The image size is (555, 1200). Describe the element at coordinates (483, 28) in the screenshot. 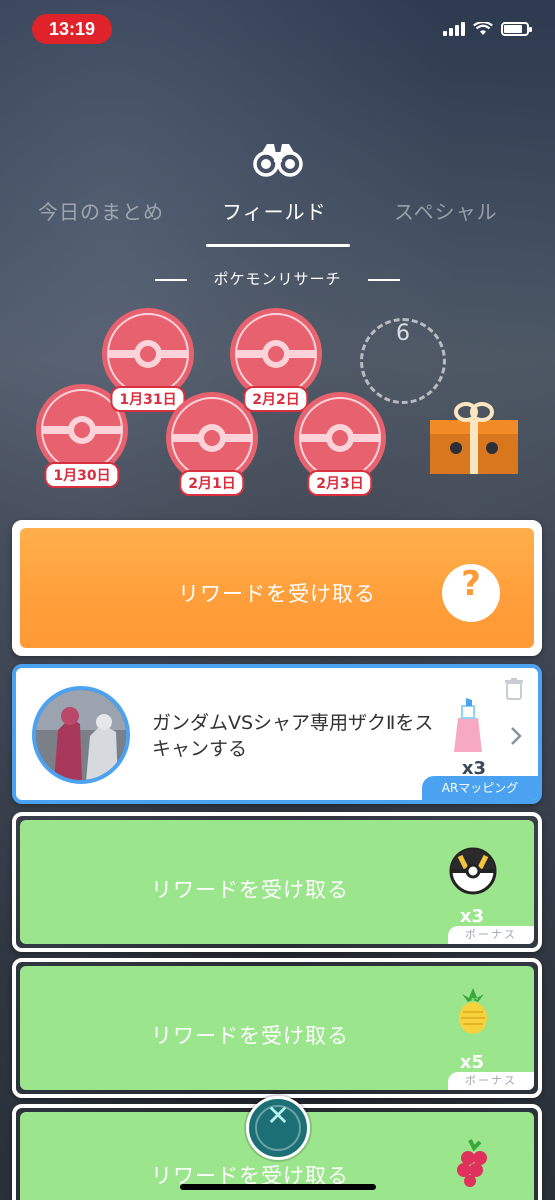

I see `wifi-icon` at that location.